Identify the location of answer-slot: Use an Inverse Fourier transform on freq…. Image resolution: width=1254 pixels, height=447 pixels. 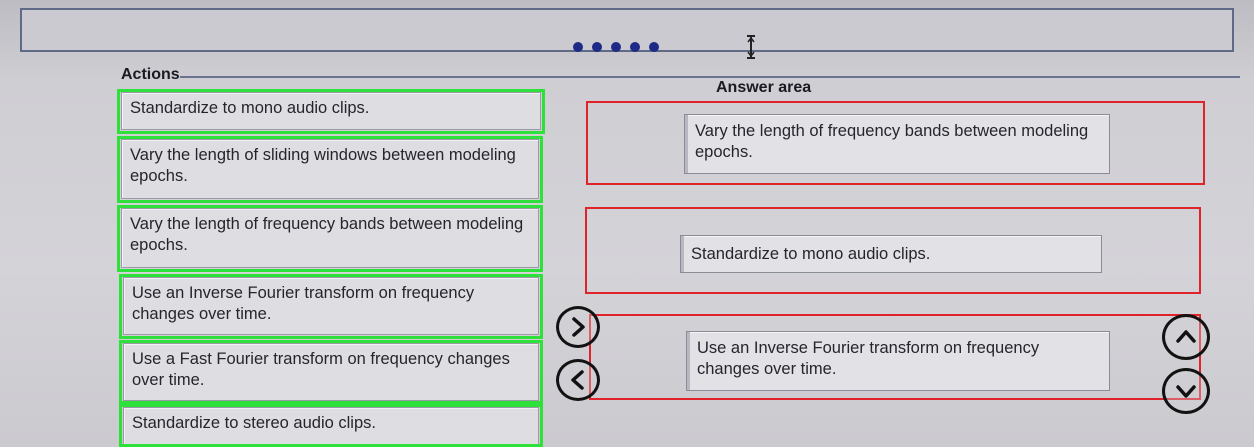
(898, 361).